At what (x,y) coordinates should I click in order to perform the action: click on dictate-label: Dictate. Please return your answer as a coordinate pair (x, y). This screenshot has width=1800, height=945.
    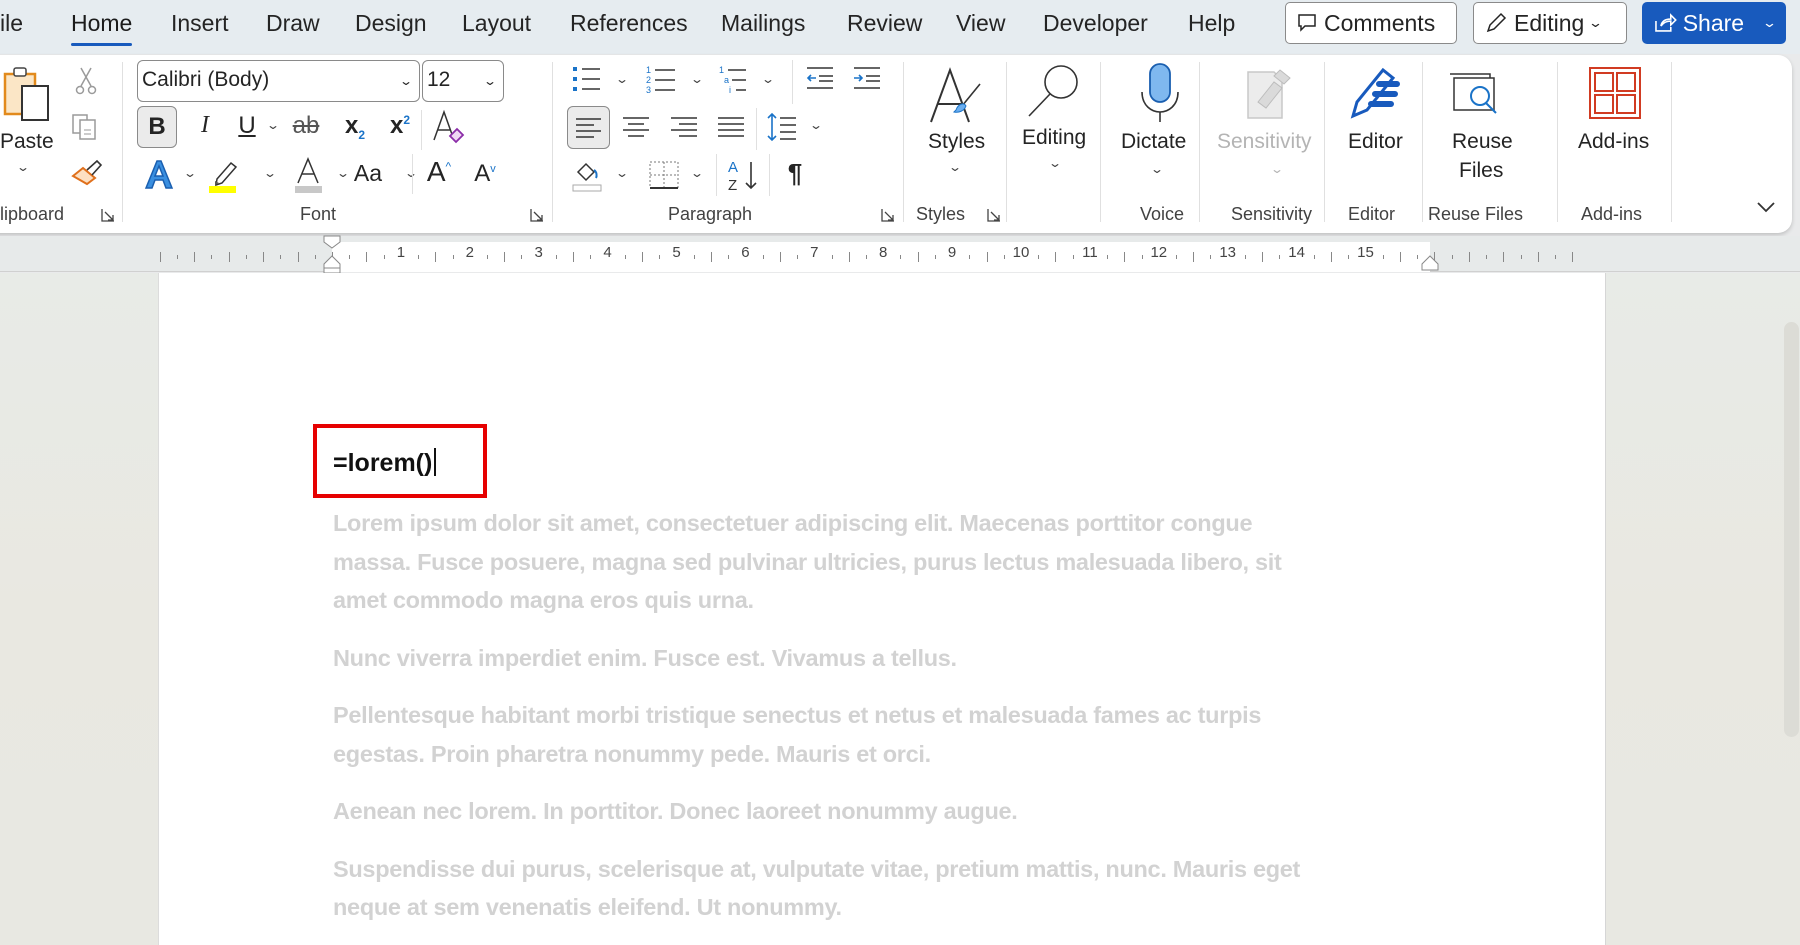
    Looking at the image, I should click on (1153, 142).